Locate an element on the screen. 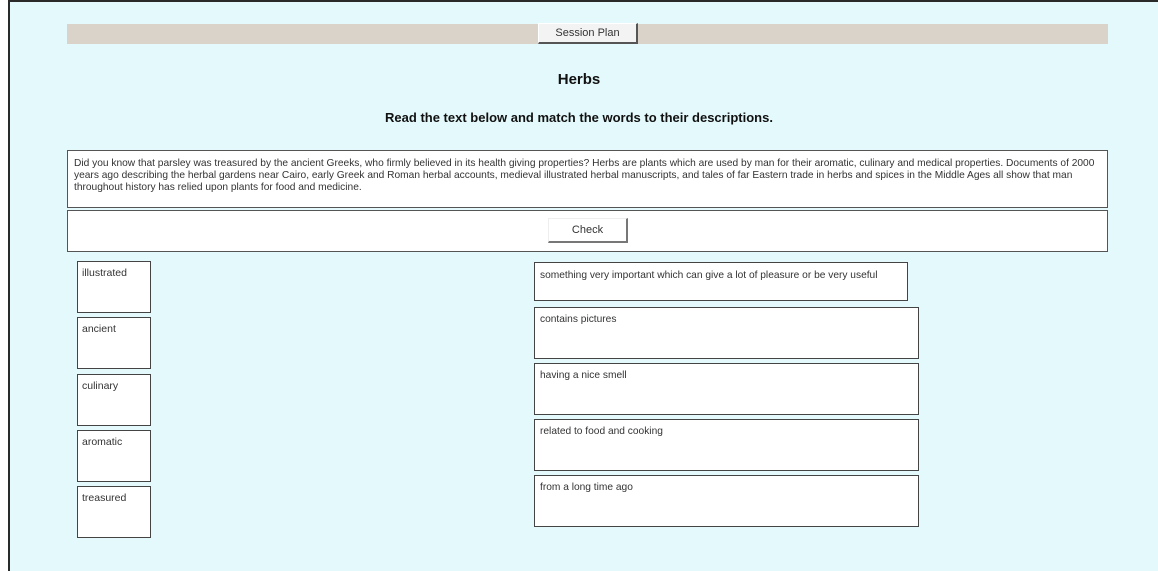 This screenshot has height=571, width=1158. word-card-treasured: treasured is located at coordinates (114, 512).